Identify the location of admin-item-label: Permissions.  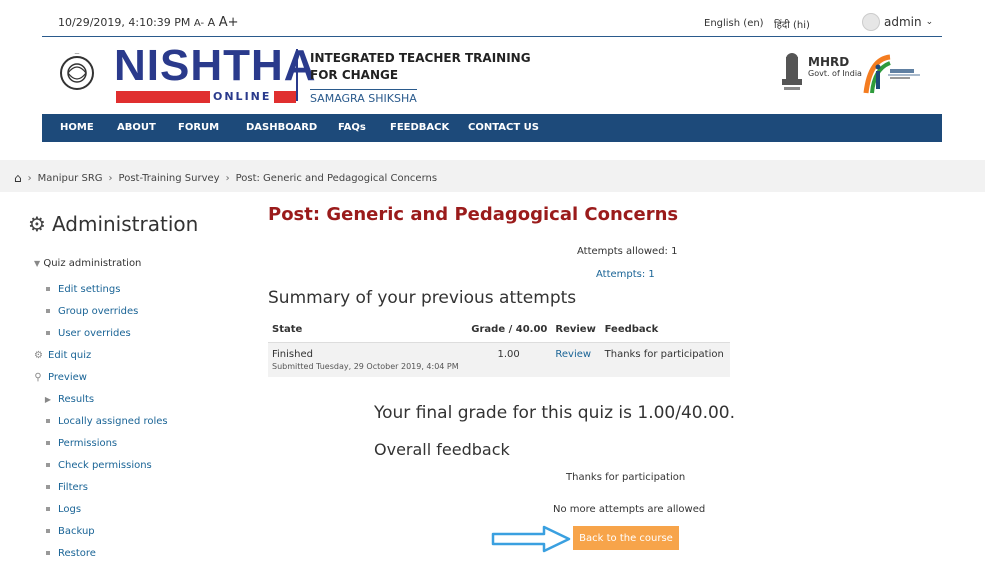
(88, 443).